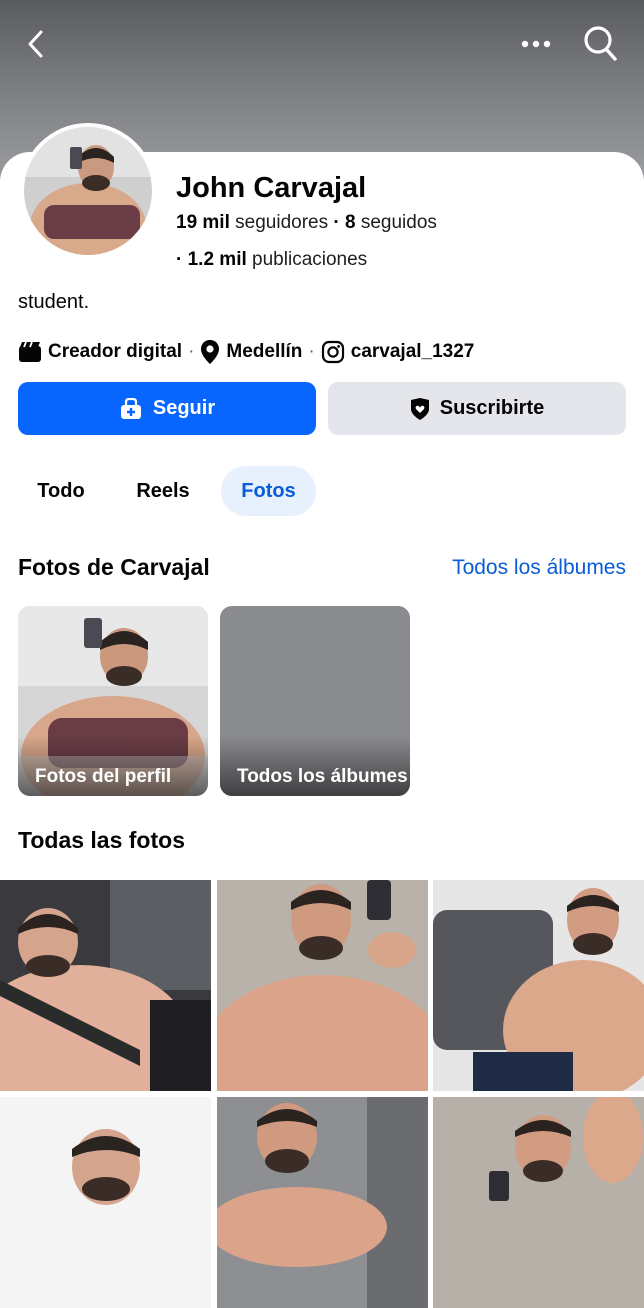 The height and width of the screenshot is (1308, 644). What do you see at coordinates (203, 222) in the screenshot?
I see `followers-count: 19 mil` at bounding box center [203, 222].